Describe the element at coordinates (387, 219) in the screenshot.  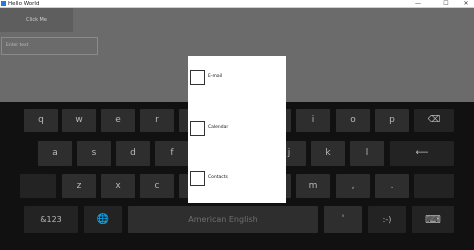
I see `emoji-key: :-)` at that location.